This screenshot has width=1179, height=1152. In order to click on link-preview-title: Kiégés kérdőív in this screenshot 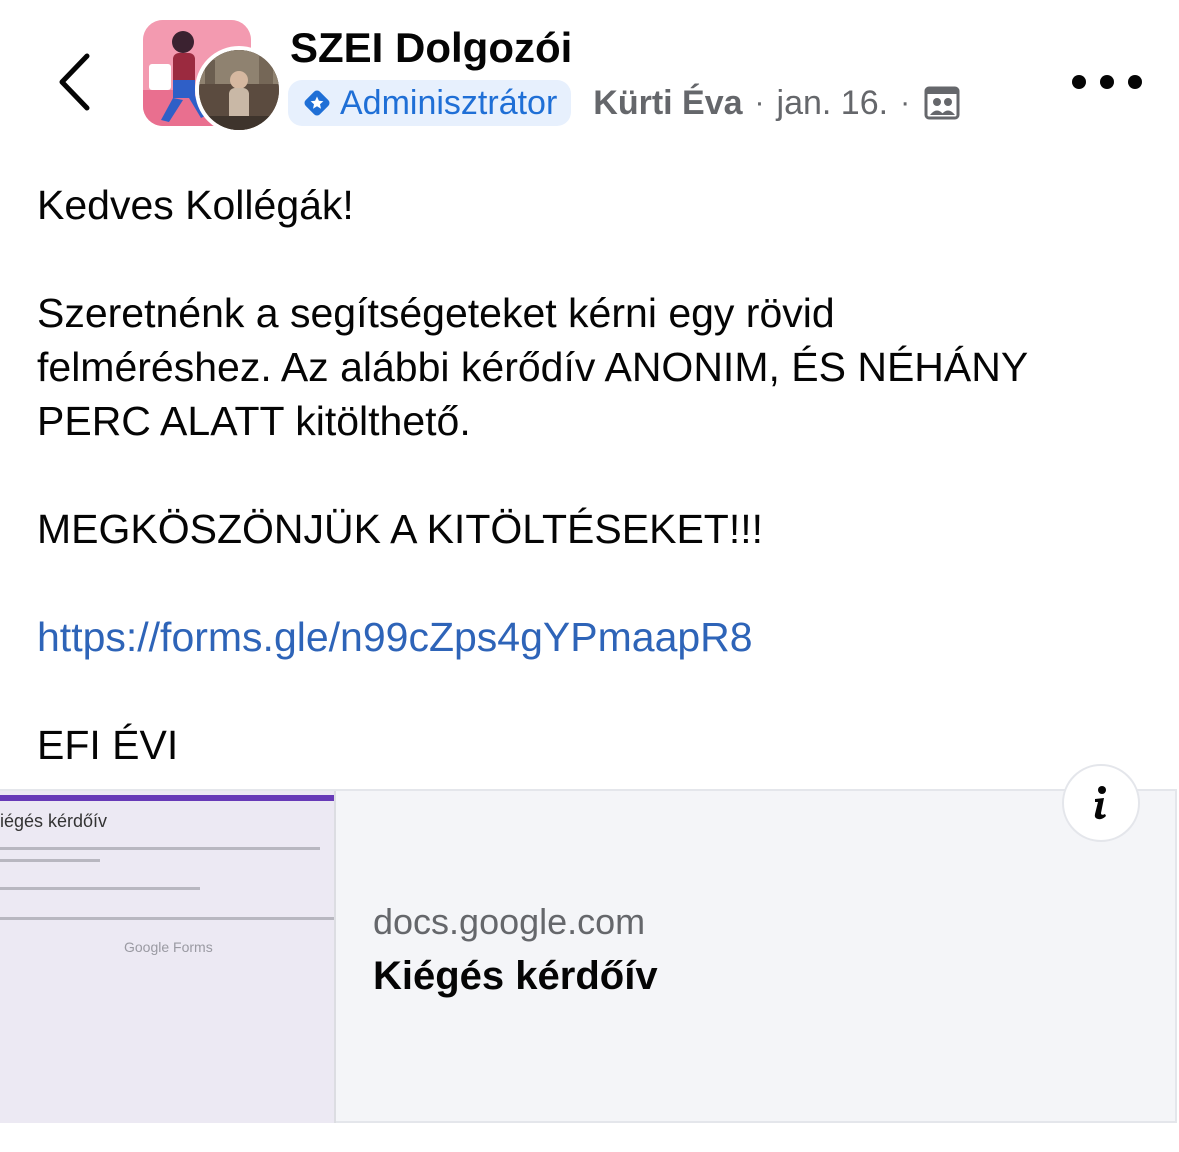, I will do `click(515, 976)`.